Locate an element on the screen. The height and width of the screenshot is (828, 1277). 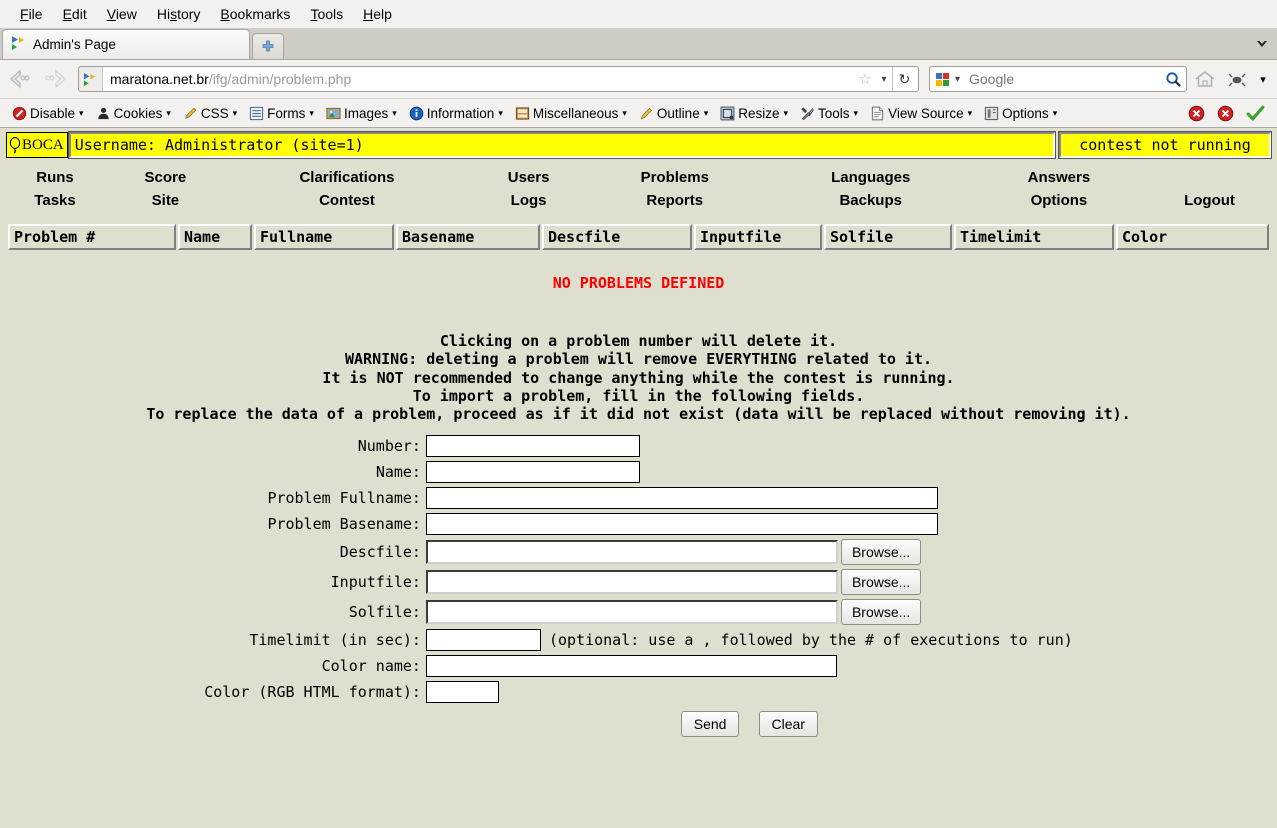
search-engine-dropdown-icon: ▾ is located at coordinates (957, 79).